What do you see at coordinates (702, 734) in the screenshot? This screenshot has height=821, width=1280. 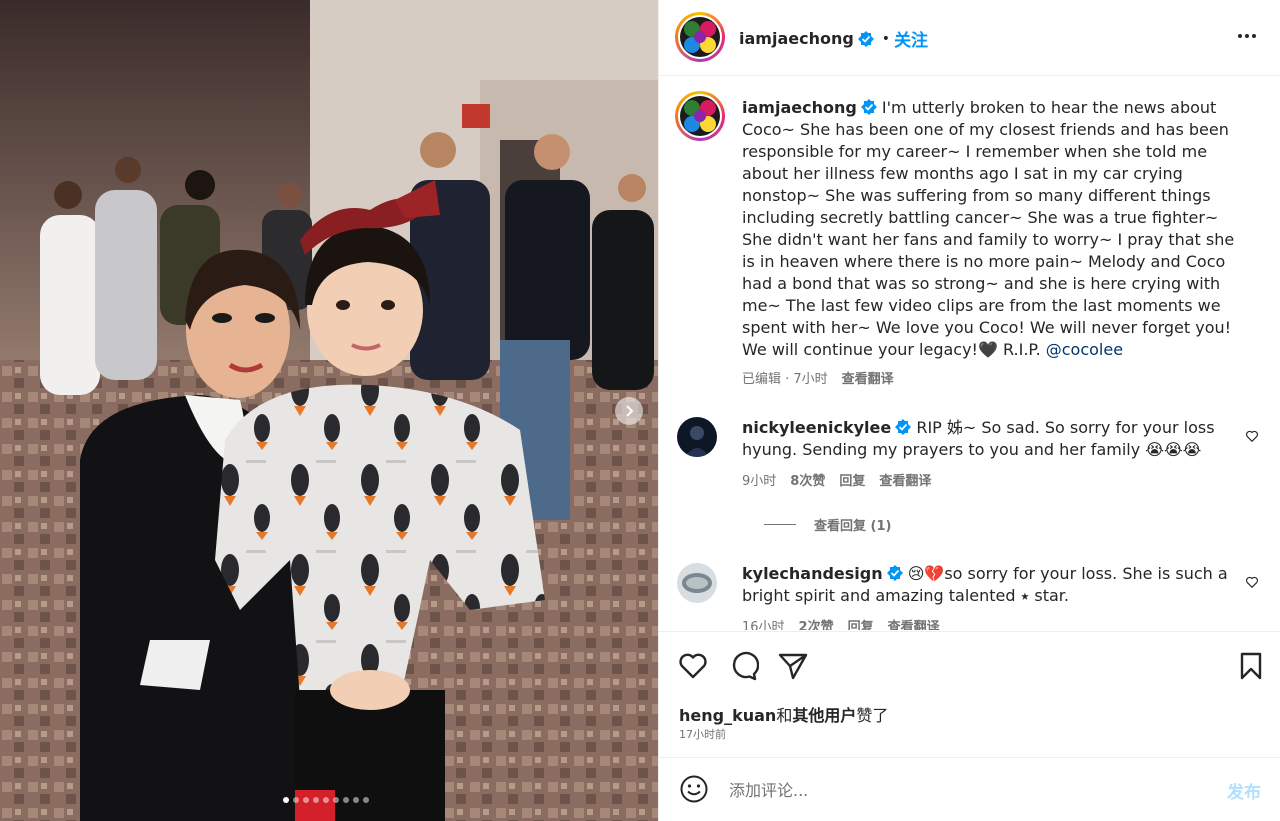 I see `post-timestamp: 17小时前` at bounding box center [702, 734].